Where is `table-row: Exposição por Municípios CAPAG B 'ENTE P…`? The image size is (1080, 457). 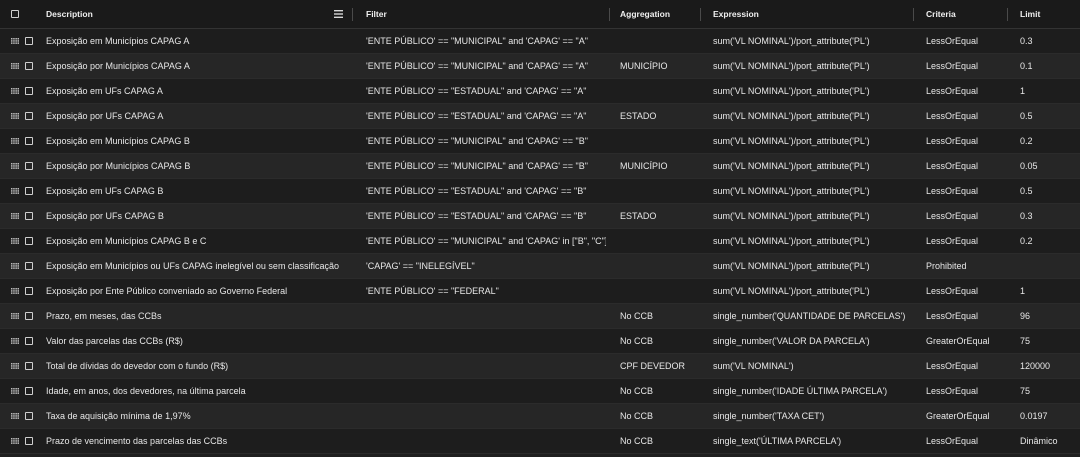
table-row: Exposição por Municípios CAPAG B 'ENTE P… is located at coordinates (540, 166).